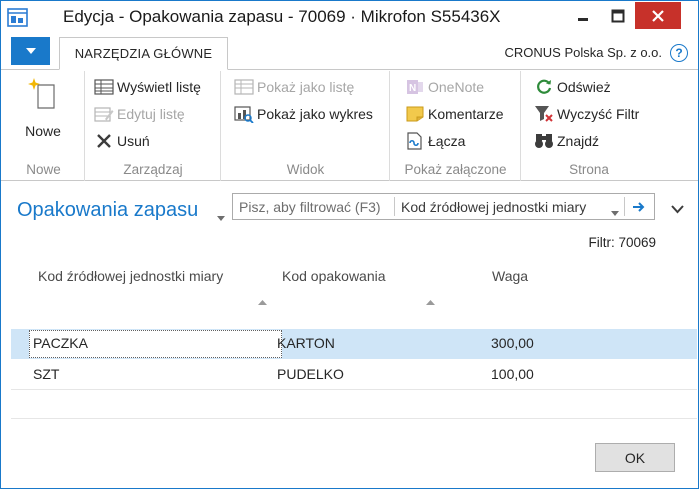  What do you see at coordinates (43, 169) in the screenshot?
I see `group-label-new: Nowe` at bounding box center [43, 169].